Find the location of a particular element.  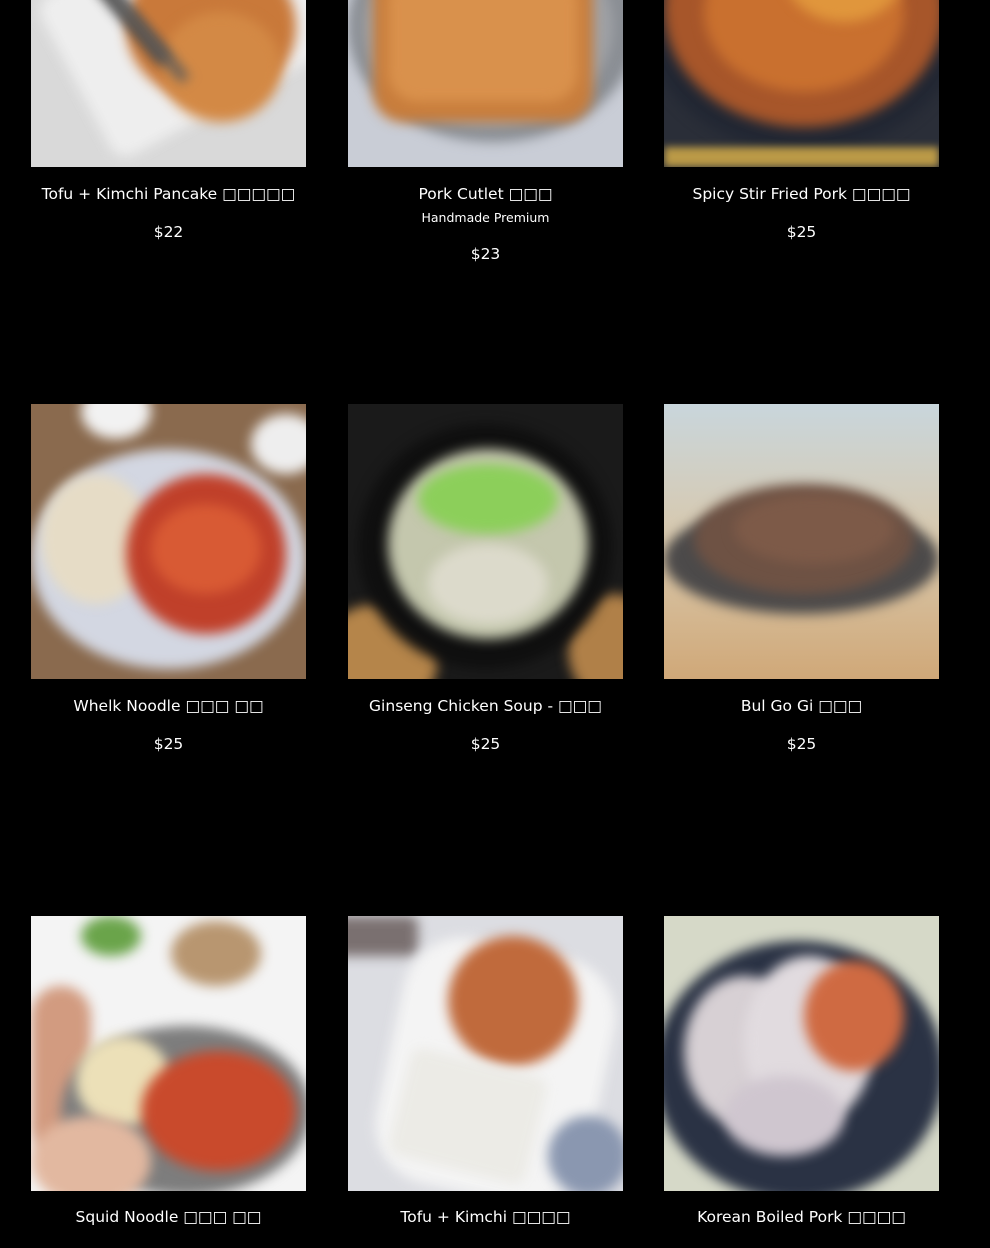

menu-item-price: $22 is located at coordinates (168, 232).